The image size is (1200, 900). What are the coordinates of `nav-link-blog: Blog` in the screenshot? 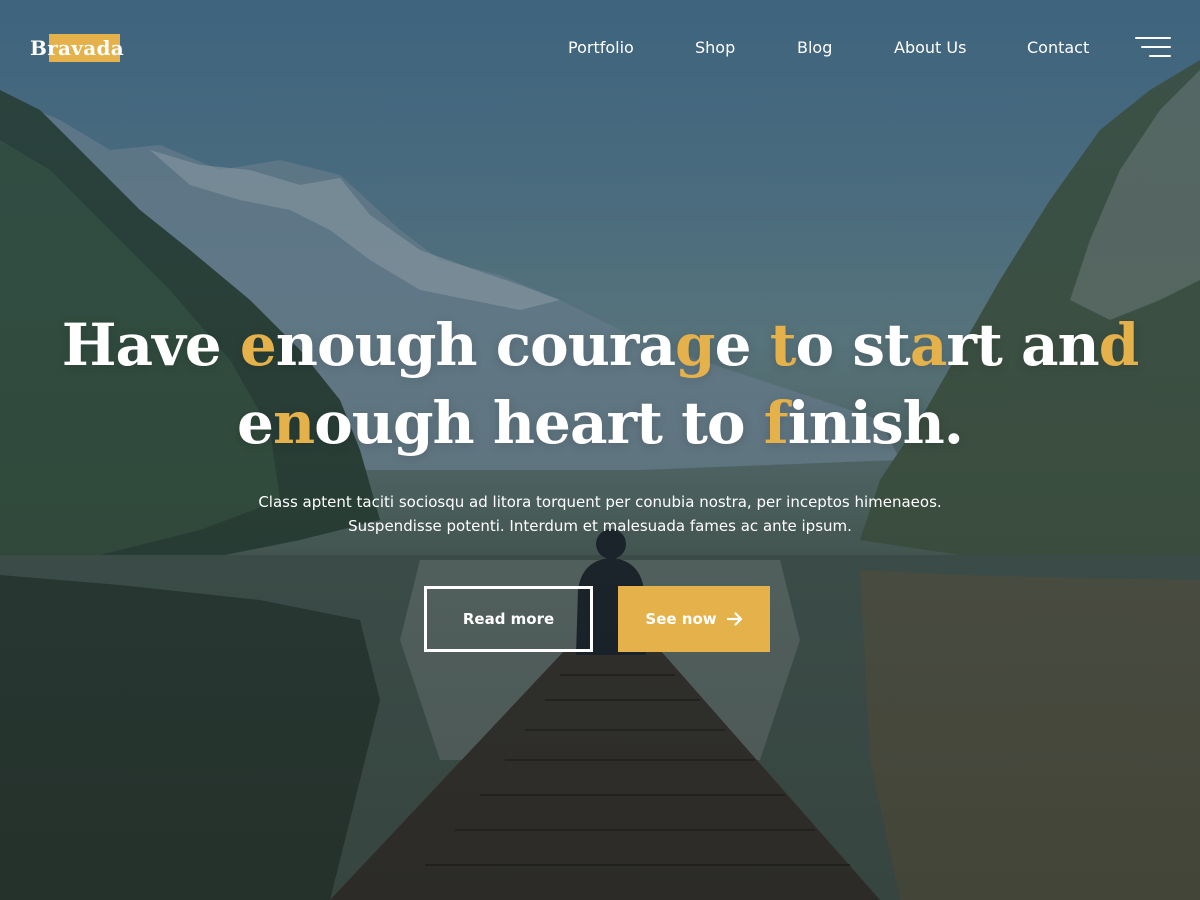 It's located at (814, 47).